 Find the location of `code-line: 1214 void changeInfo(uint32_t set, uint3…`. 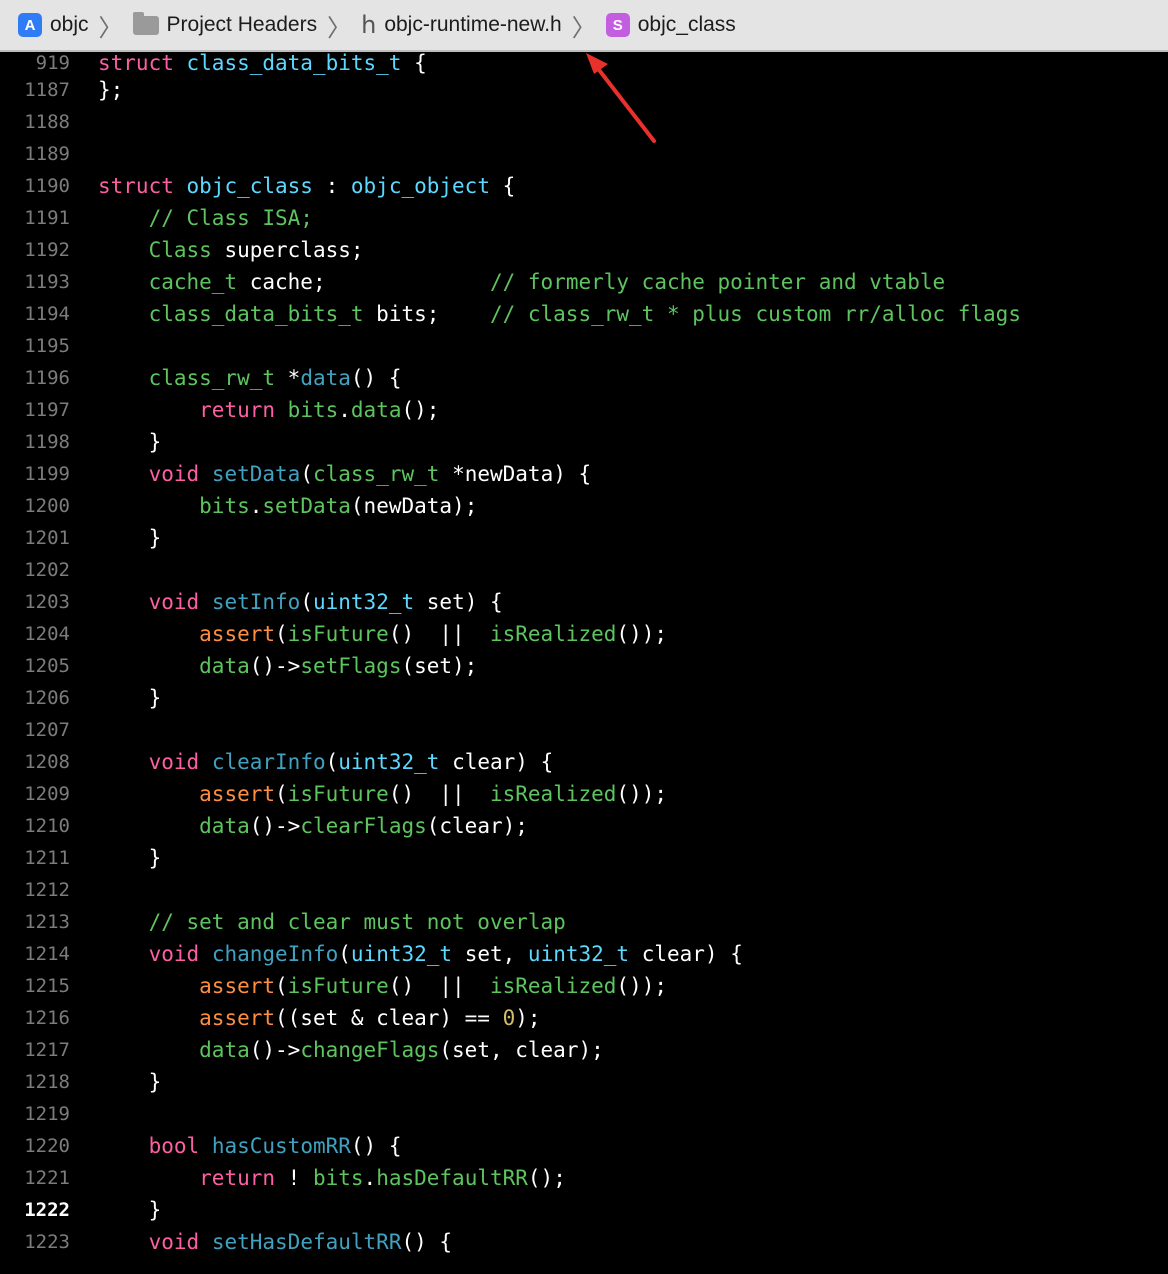

code-line: 1214 void changeInfo(uint32_t set, uint3… is located at coordinates (584, 954).